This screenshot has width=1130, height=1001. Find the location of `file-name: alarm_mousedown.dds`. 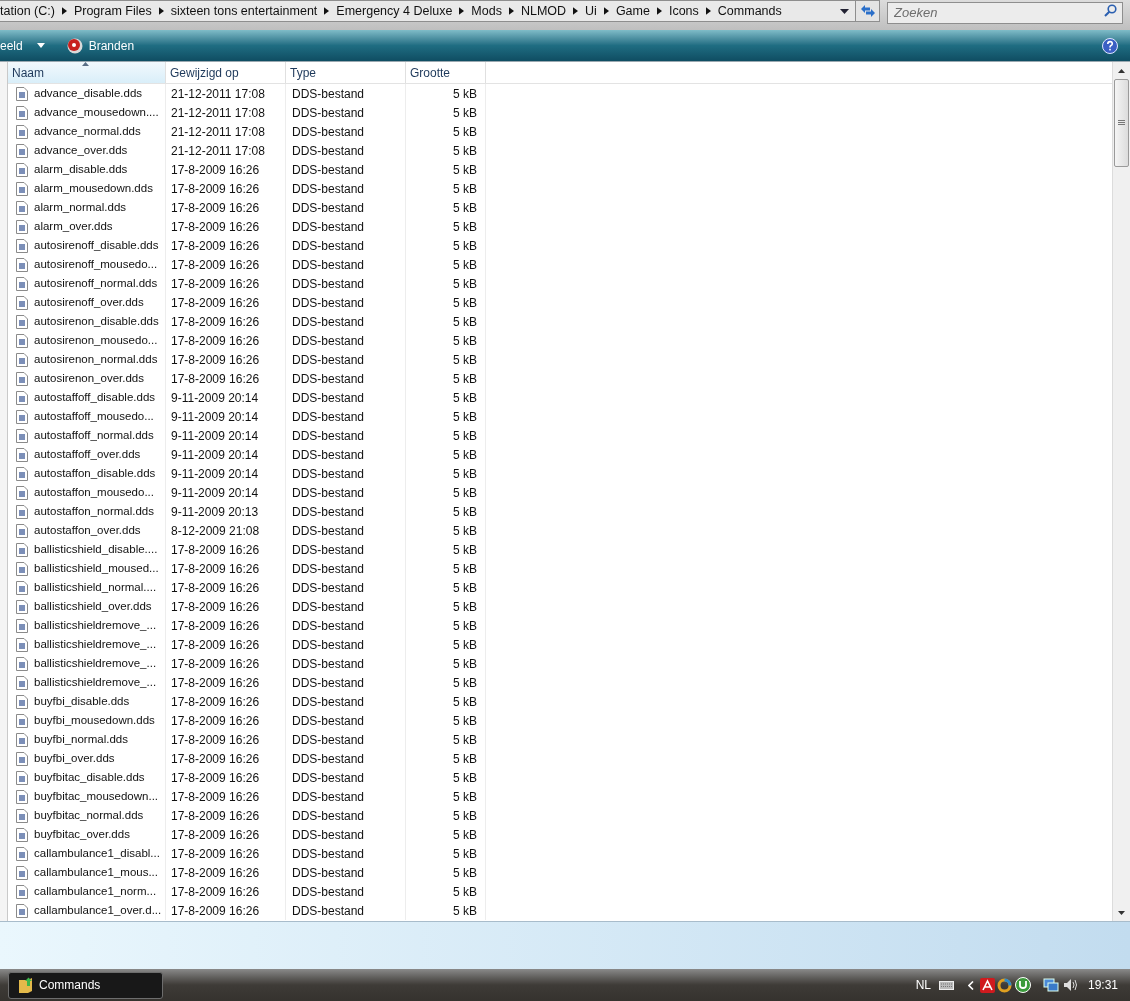

file-name: alarm_mousedown.dds is located at coordinates (93, 188).